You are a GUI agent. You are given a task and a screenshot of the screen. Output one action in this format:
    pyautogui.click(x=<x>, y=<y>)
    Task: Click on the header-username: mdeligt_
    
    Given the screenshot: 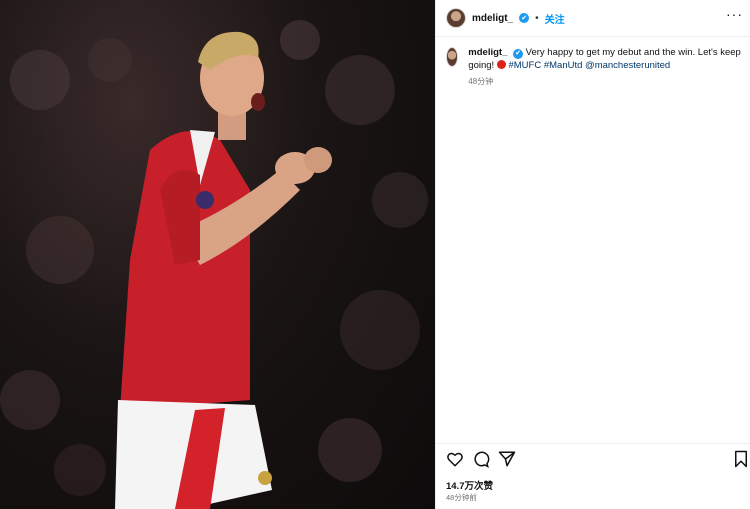 What is the action you would take?
    pyautogui.click(x=492, y=18)
    